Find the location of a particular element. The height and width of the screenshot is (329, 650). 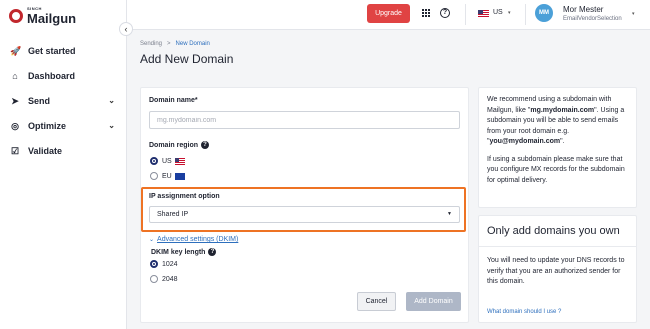

cancel-button: Cancel is located at coordinates (376, 301).